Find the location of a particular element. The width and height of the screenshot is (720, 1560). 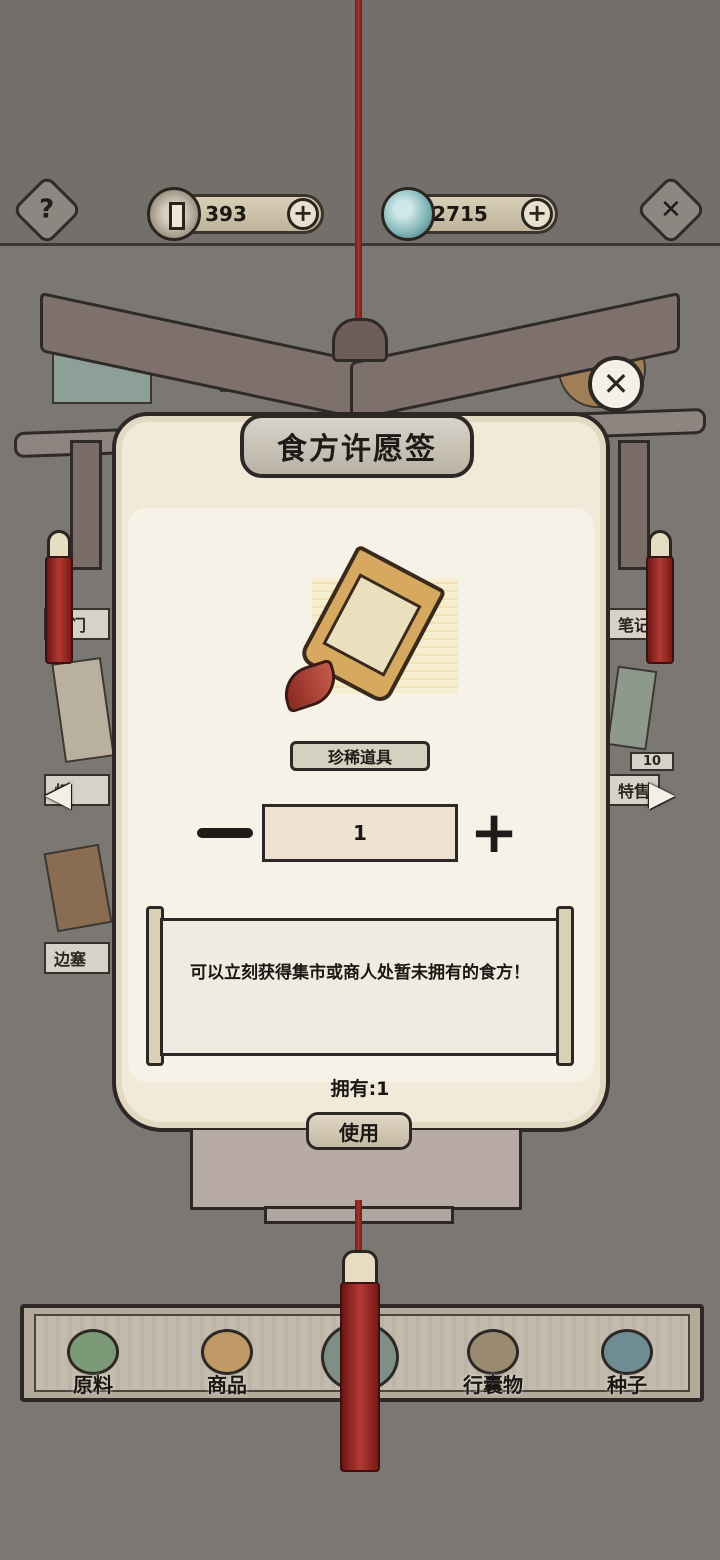

hanging-cord is located at coordinates (358, 165).